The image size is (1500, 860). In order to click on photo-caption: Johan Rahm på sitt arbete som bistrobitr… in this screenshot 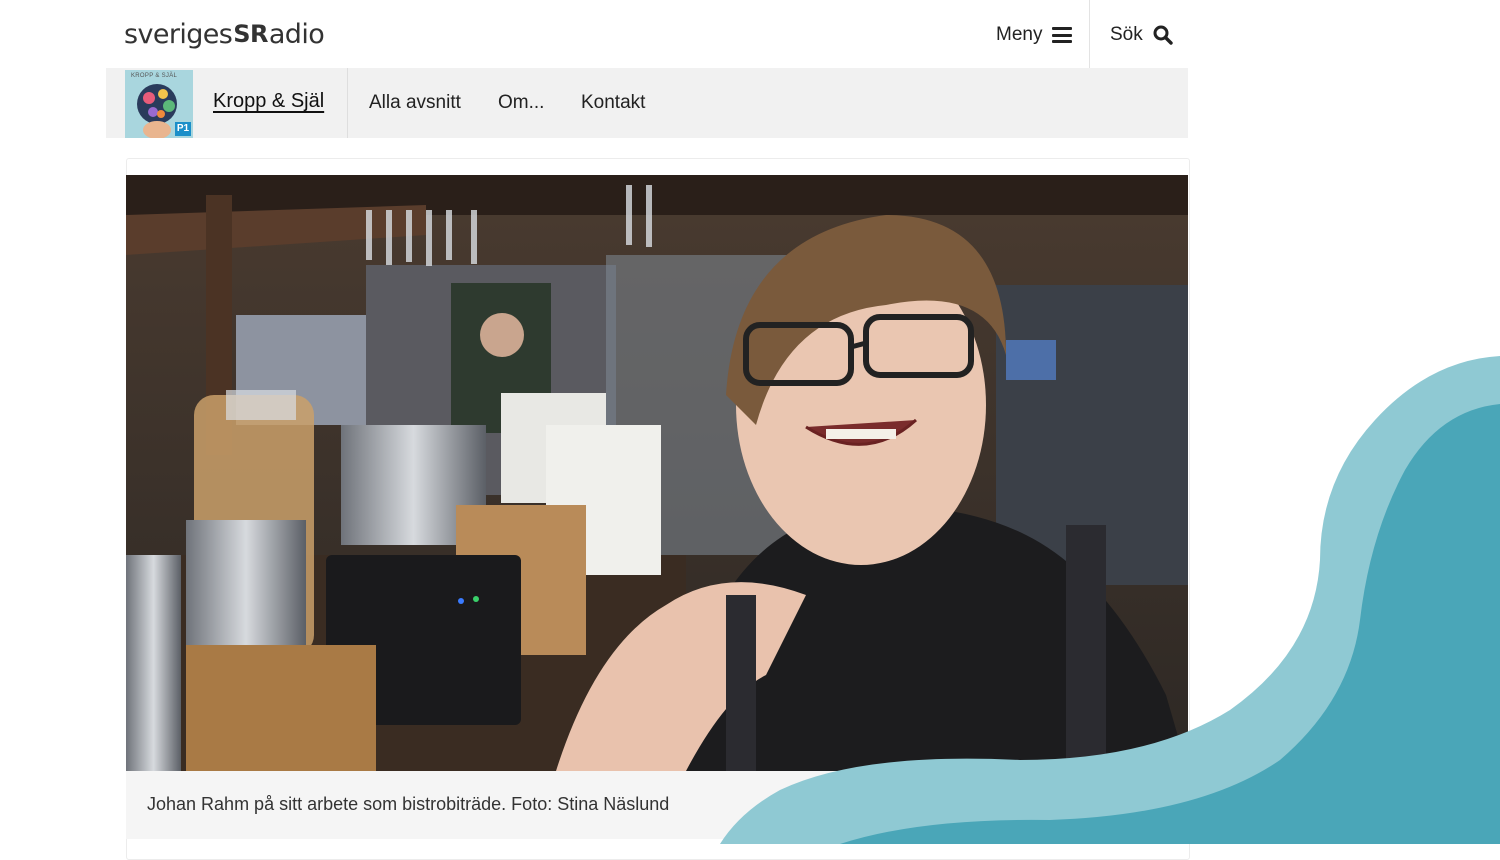, I will do `click(408, 804)`.